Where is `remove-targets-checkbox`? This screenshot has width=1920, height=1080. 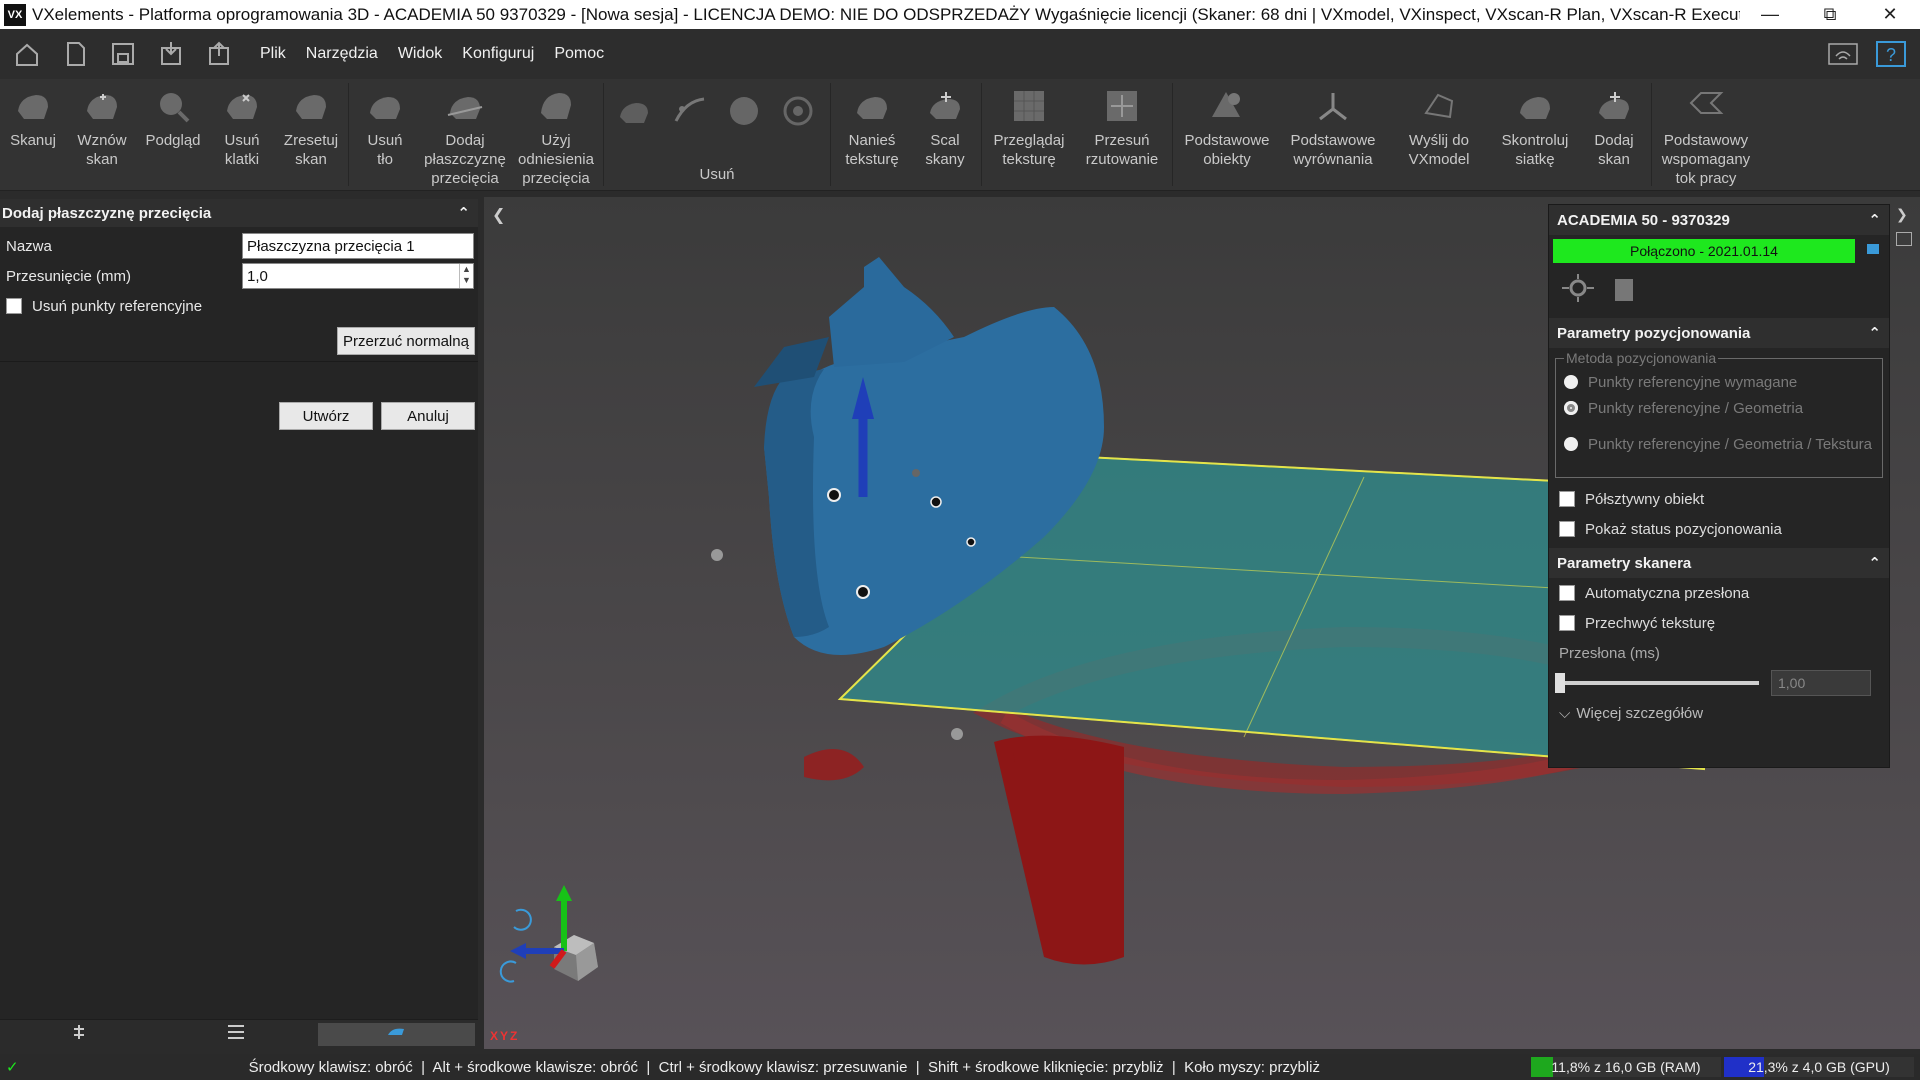 remove-targets-checkbox is located at coordinates (14, 306).